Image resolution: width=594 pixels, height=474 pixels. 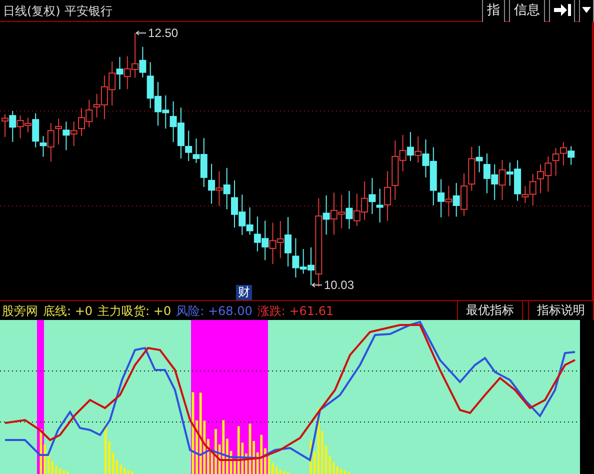 What do you see at coordinates (135, 311) in the screenshot?
I see `indicator-value: 主力吸货: +0` at bounding box center [135, 311].